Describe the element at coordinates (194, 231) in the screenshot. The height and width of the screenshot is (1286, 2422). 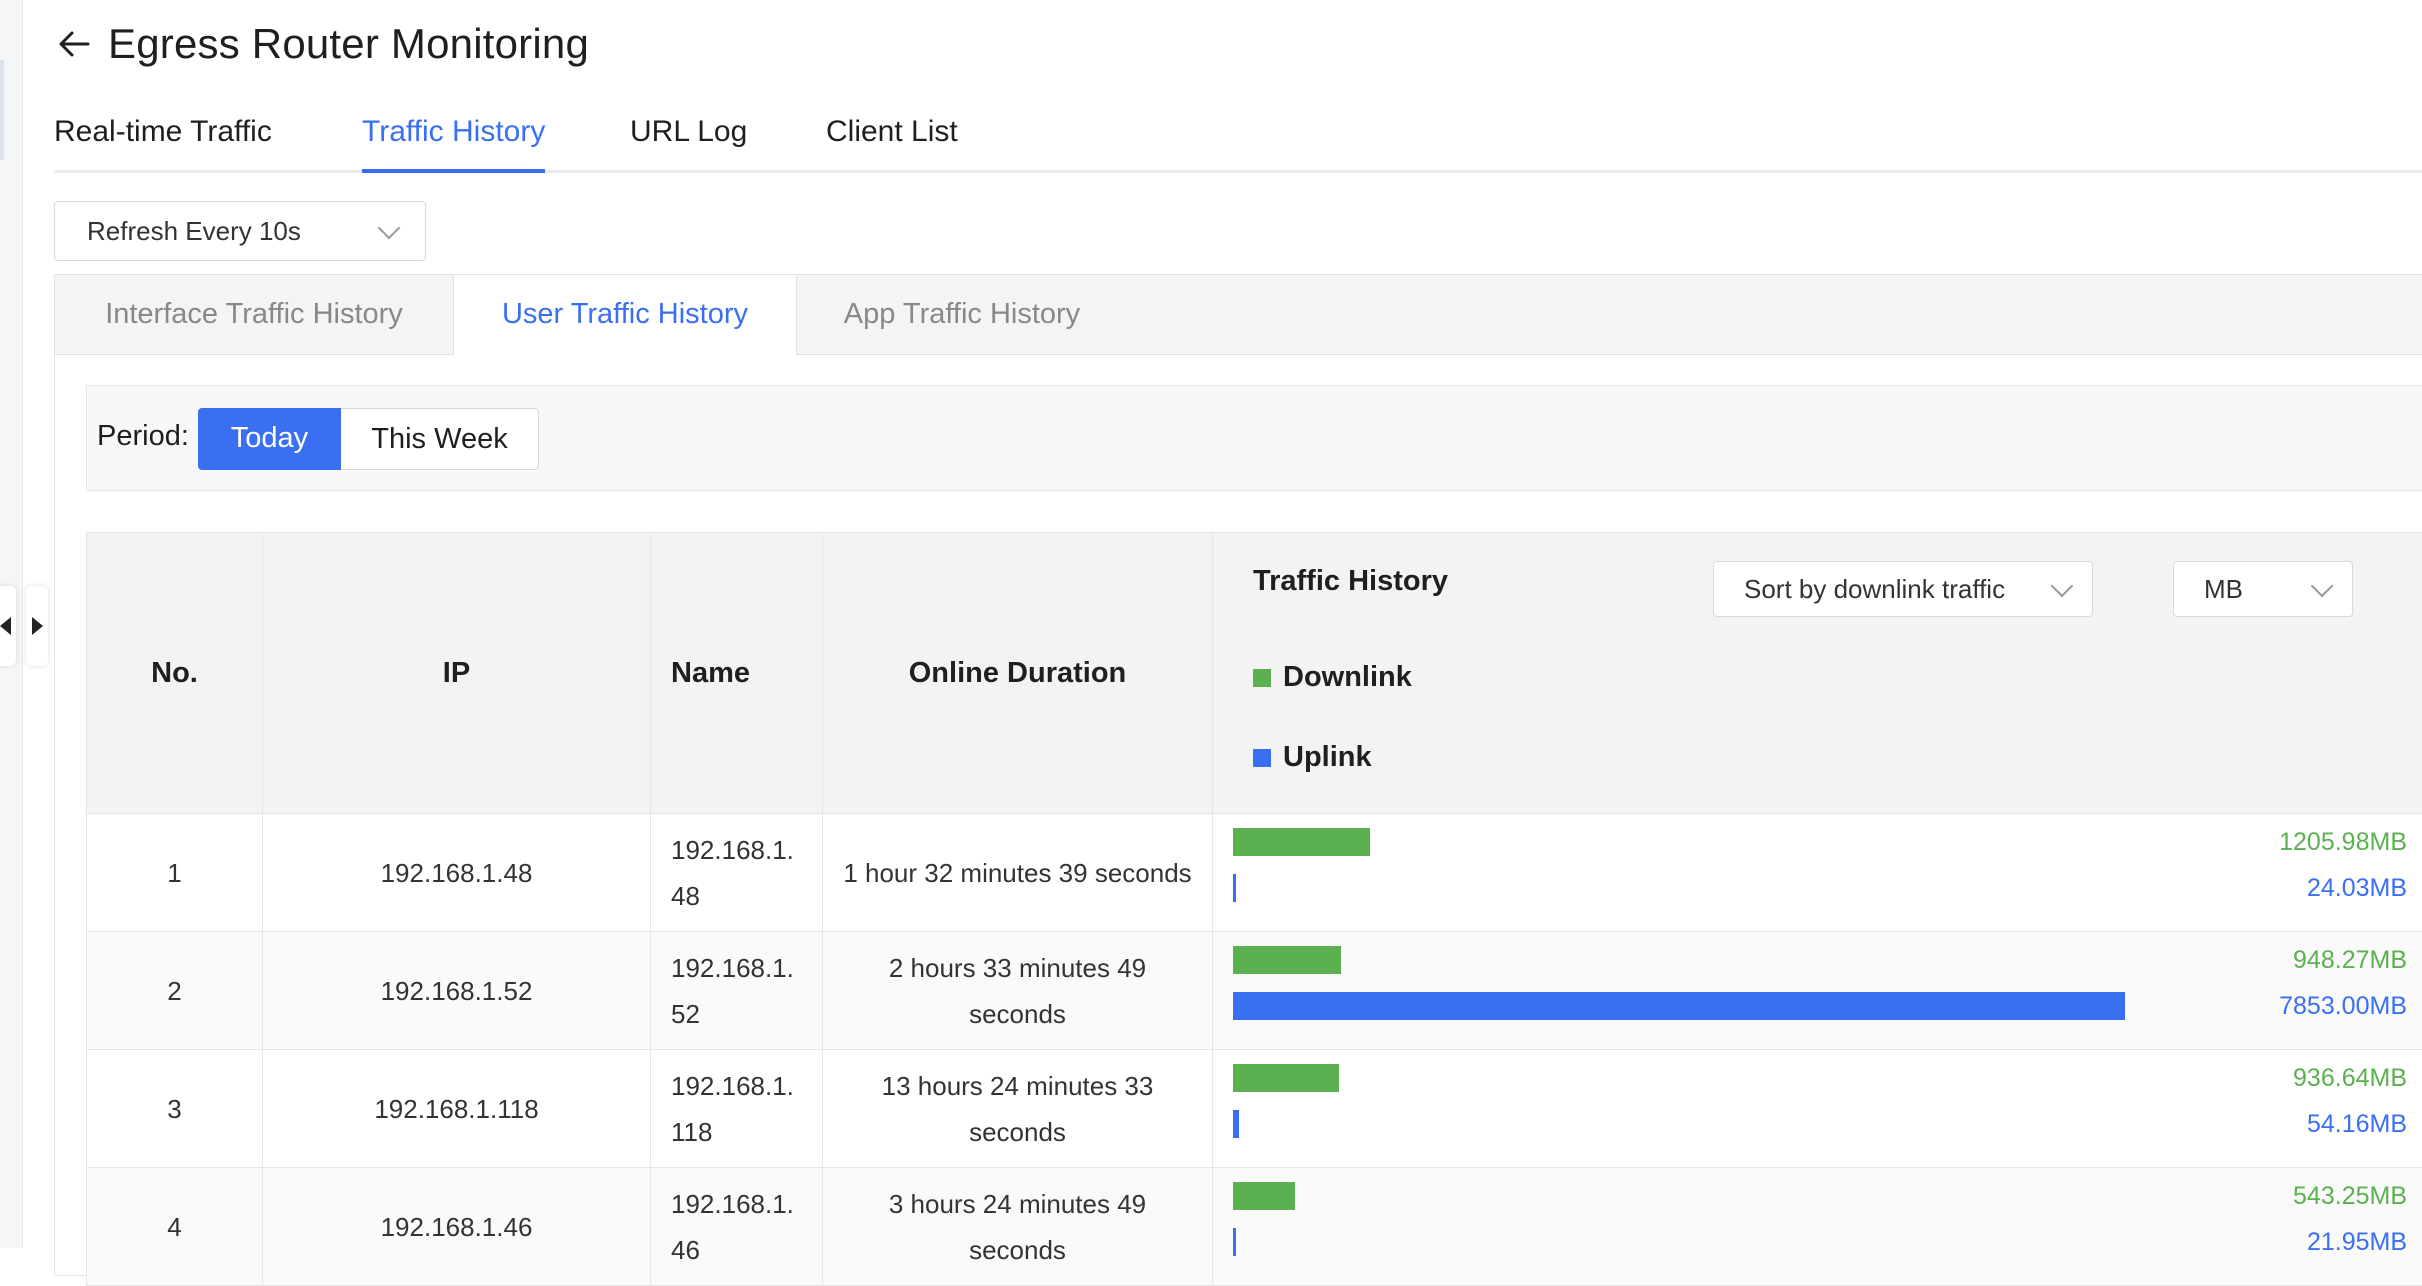
I see `refresh-interval-value: Refresh Every 10s` at that location.